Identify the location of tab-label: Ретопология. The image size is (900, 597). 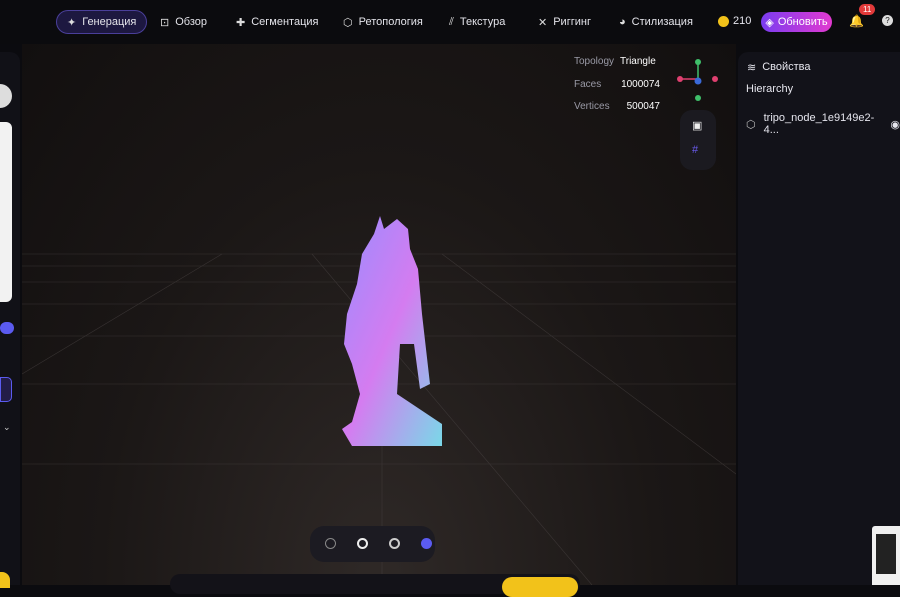
(390, 22).